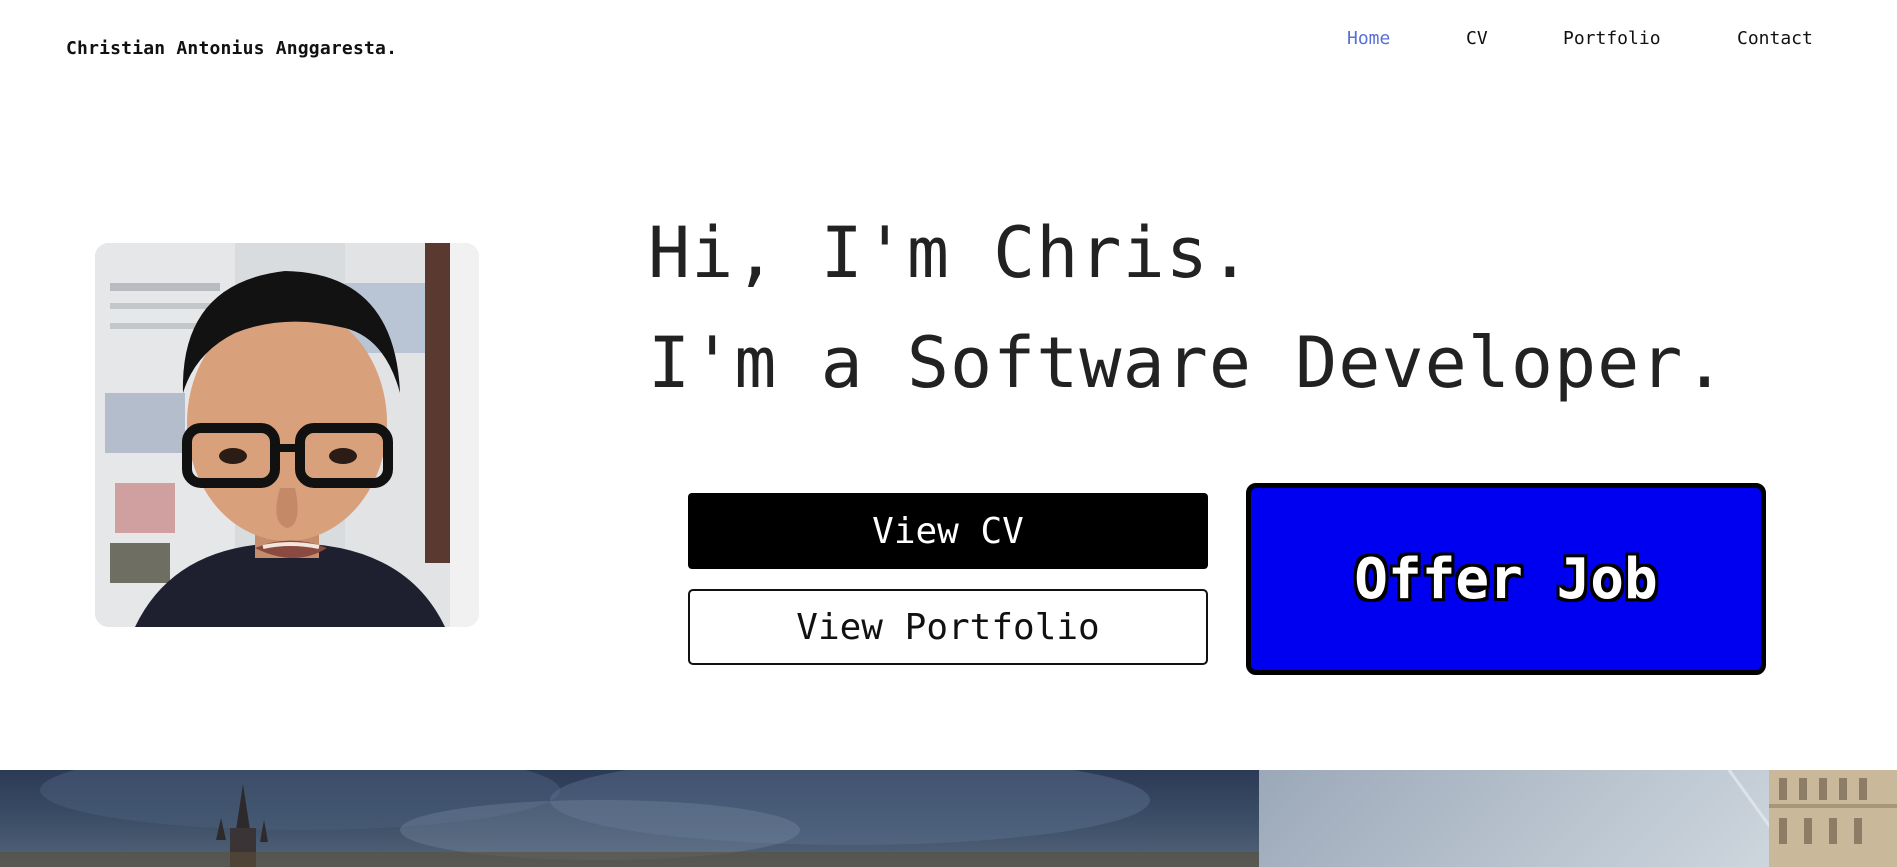 The height and width of the screenshot is (867, 1897). What do you see at coordinates (1187, 363) in the screenshot?
I see `hero-role: I'm a Software Developer.` at bounding box center [1187, 363].